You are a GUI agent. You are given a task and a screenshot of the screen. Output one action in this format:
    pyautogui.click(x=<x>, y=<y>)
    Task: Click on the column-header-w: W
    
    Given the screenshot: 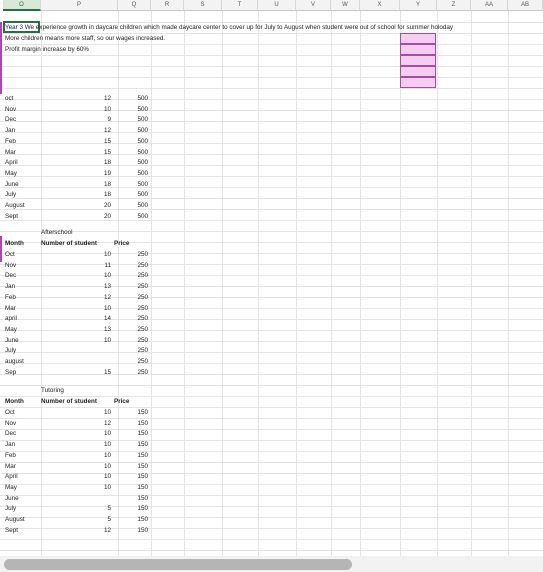 What is the action you would take?
    pyautogui.click(x=345, y=5)
    